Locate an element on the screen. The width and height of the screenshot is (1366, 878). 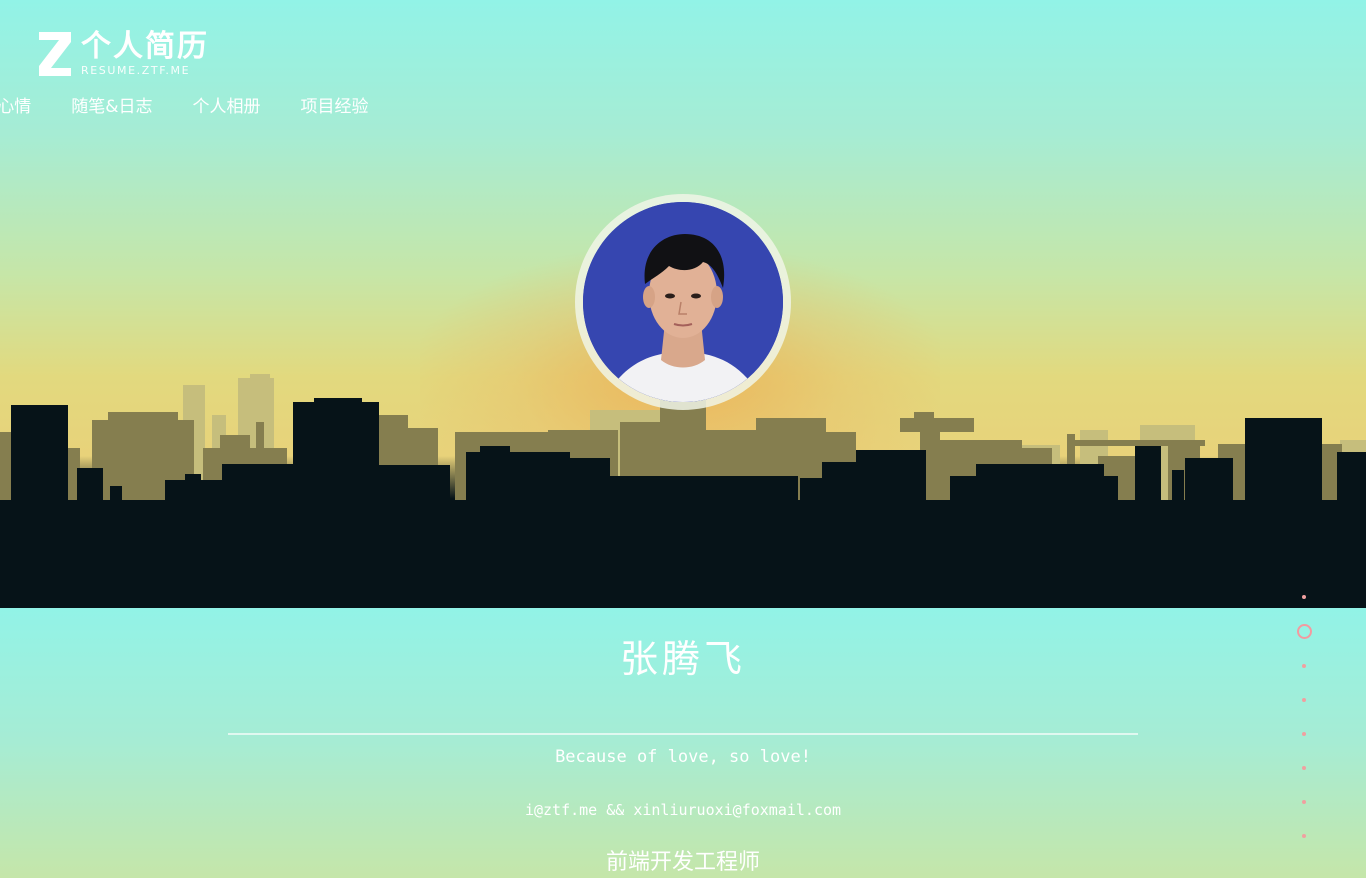
nav-item-album: 个人相册 is located at coordinates (227, 107).